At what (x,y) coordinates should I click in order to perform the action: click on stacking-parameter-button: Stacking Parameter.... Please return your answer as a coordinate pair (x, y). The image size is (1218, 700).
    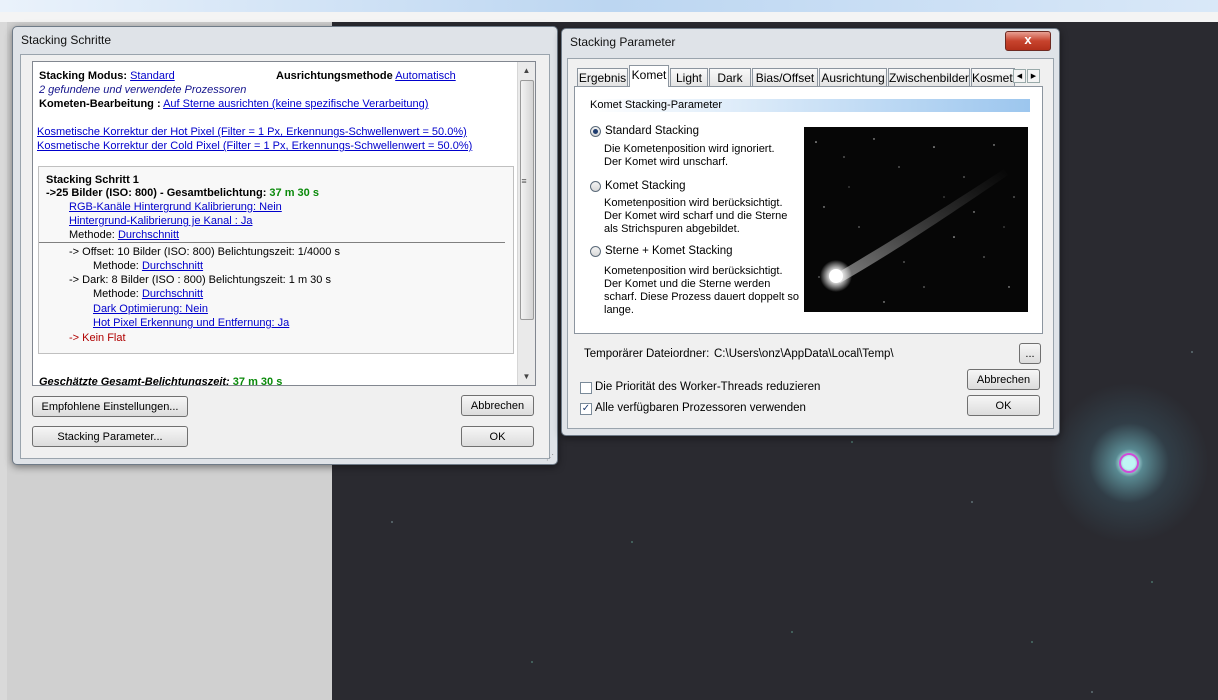
    Looking at the image, I should click on (110, 436).